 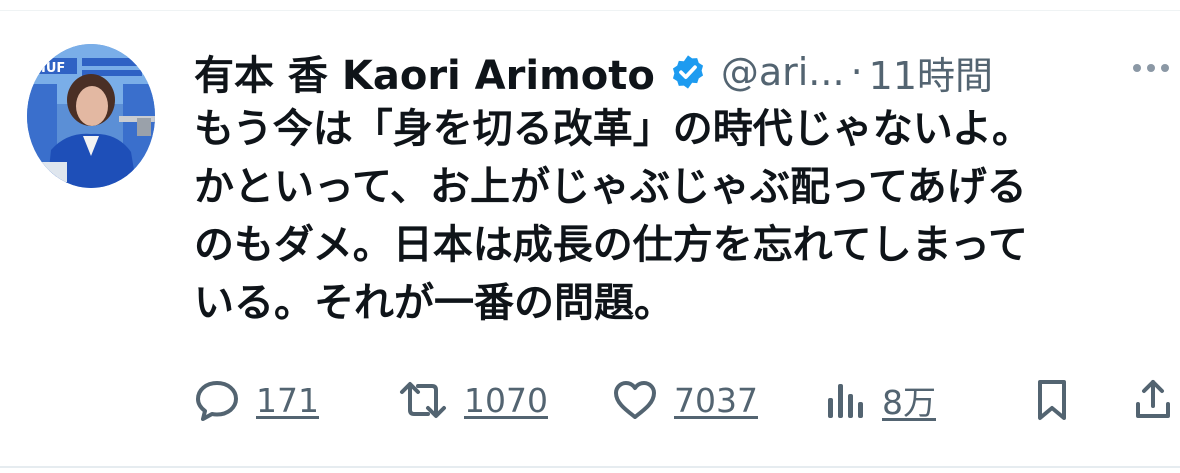 I want to click on like-button: 7037, so click(x=685, y=400).